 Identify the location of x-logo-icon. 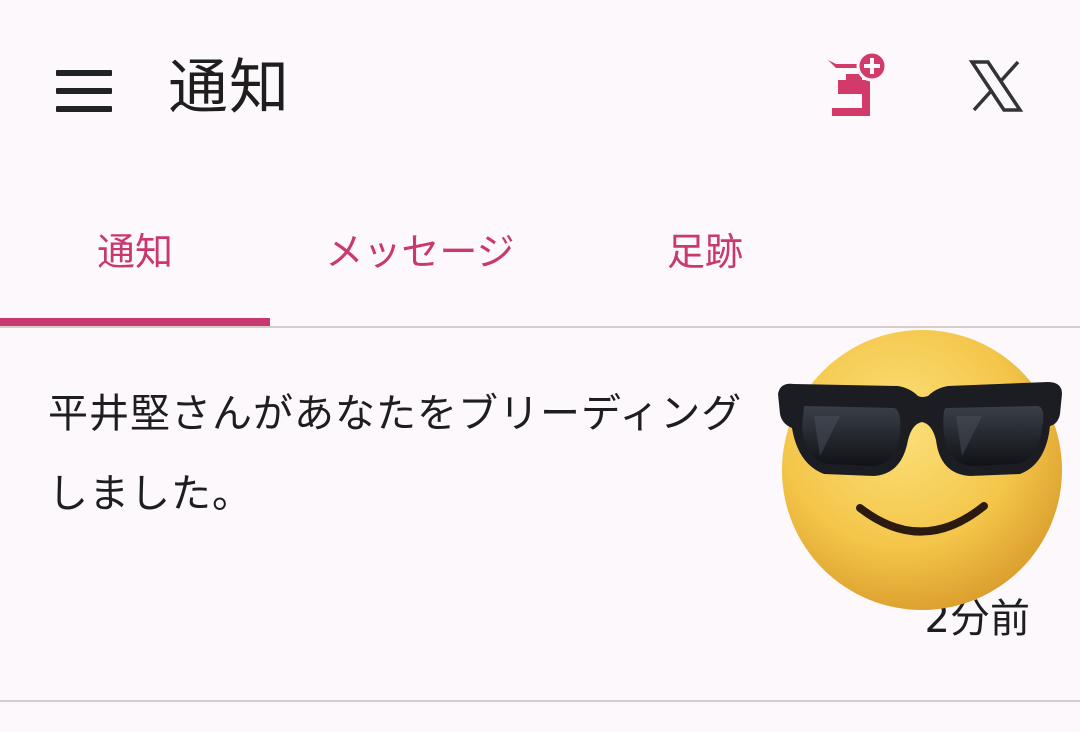
(996, 86).